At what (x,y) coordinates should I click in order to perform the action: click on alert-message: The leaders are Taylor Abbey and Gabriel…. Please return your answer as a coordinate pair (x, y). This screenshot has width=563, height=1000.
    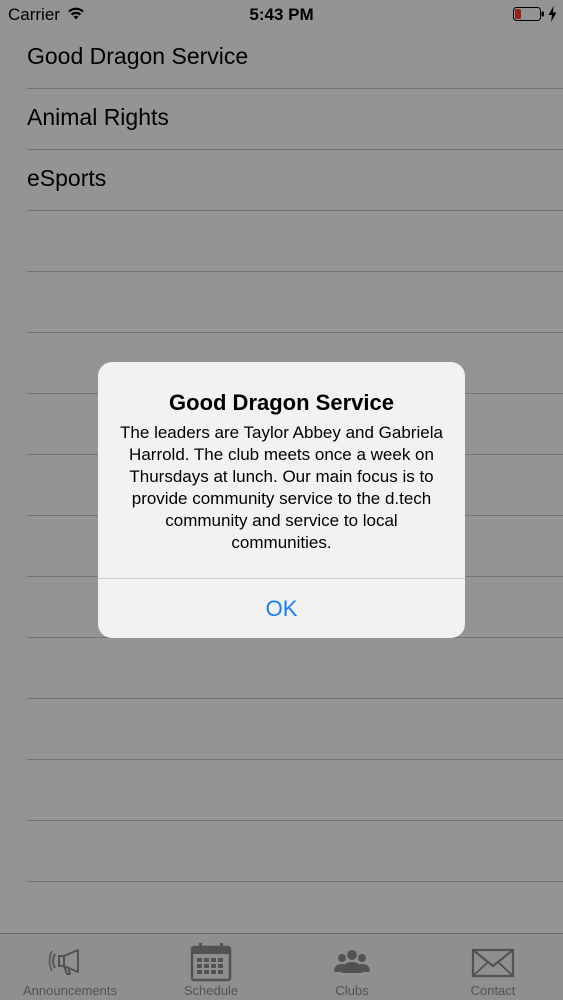
    Looking at the image, I should click on (281, 487).